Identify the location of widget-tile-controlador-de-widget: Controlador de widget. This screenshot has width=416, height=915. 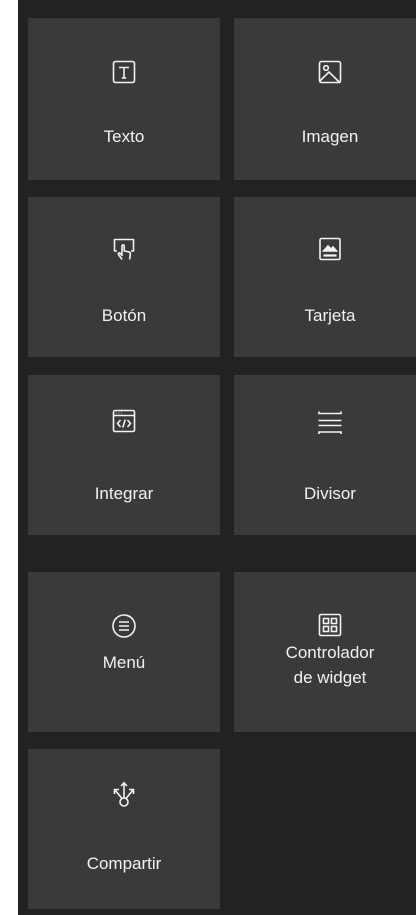
(325, 652).